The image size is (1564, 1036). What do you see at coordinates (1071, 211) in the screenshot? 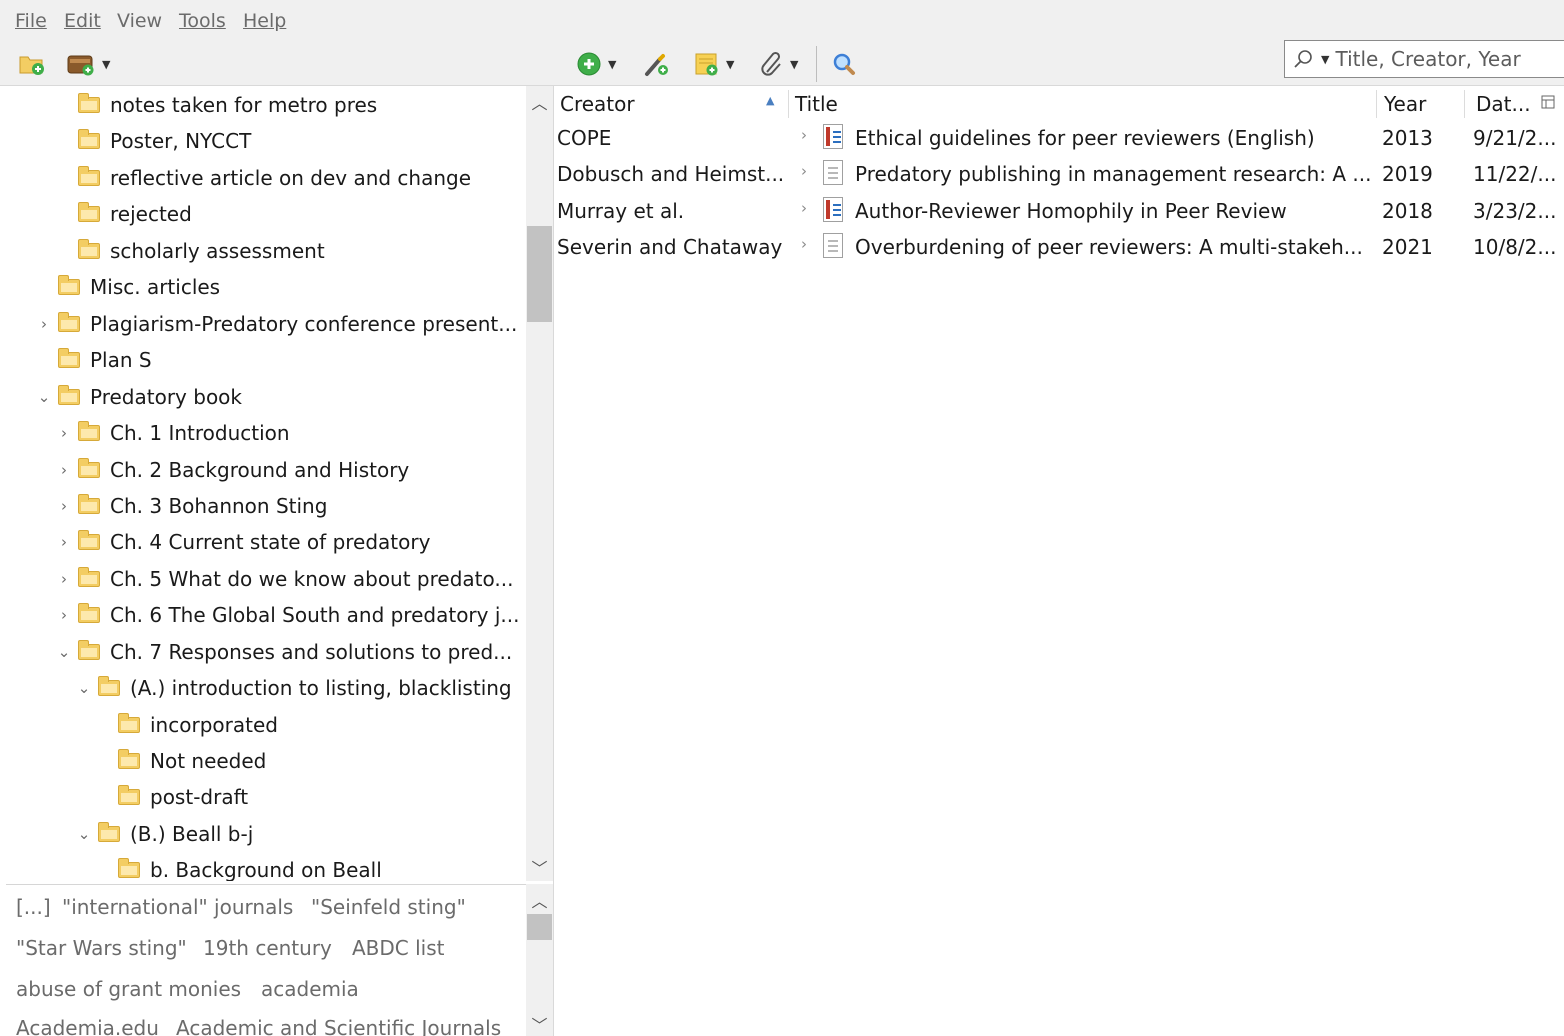
I see `item-title: Author-Reviewer Homophily in Peer Review` at bounding box center [1071, 211].